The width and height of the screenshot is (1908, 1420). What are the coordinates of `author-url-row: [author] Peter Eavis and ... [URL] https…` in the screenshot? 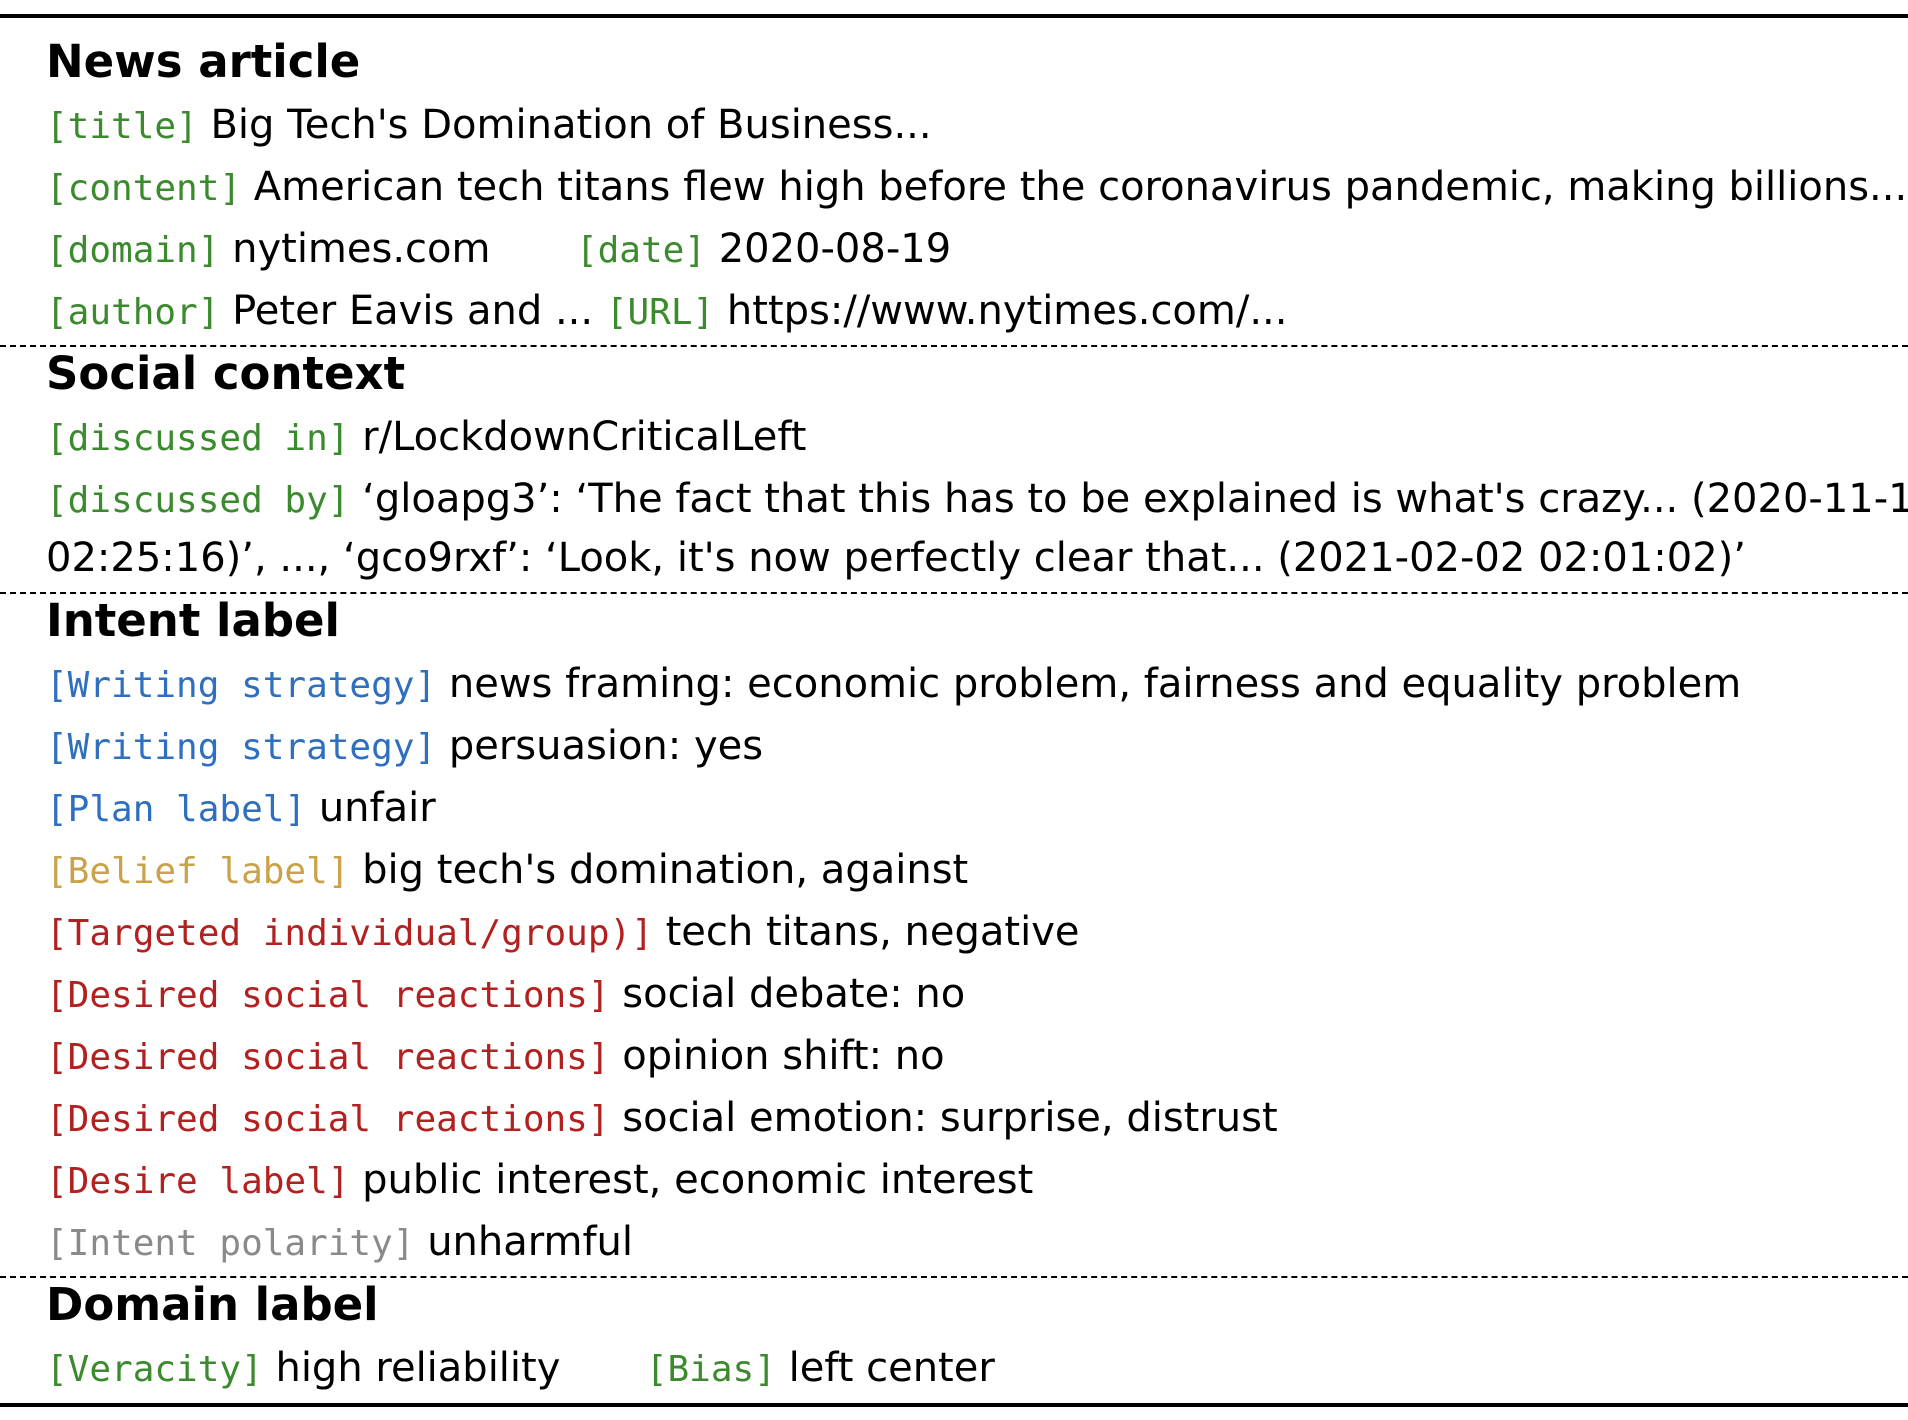 It's located at (667, 312).